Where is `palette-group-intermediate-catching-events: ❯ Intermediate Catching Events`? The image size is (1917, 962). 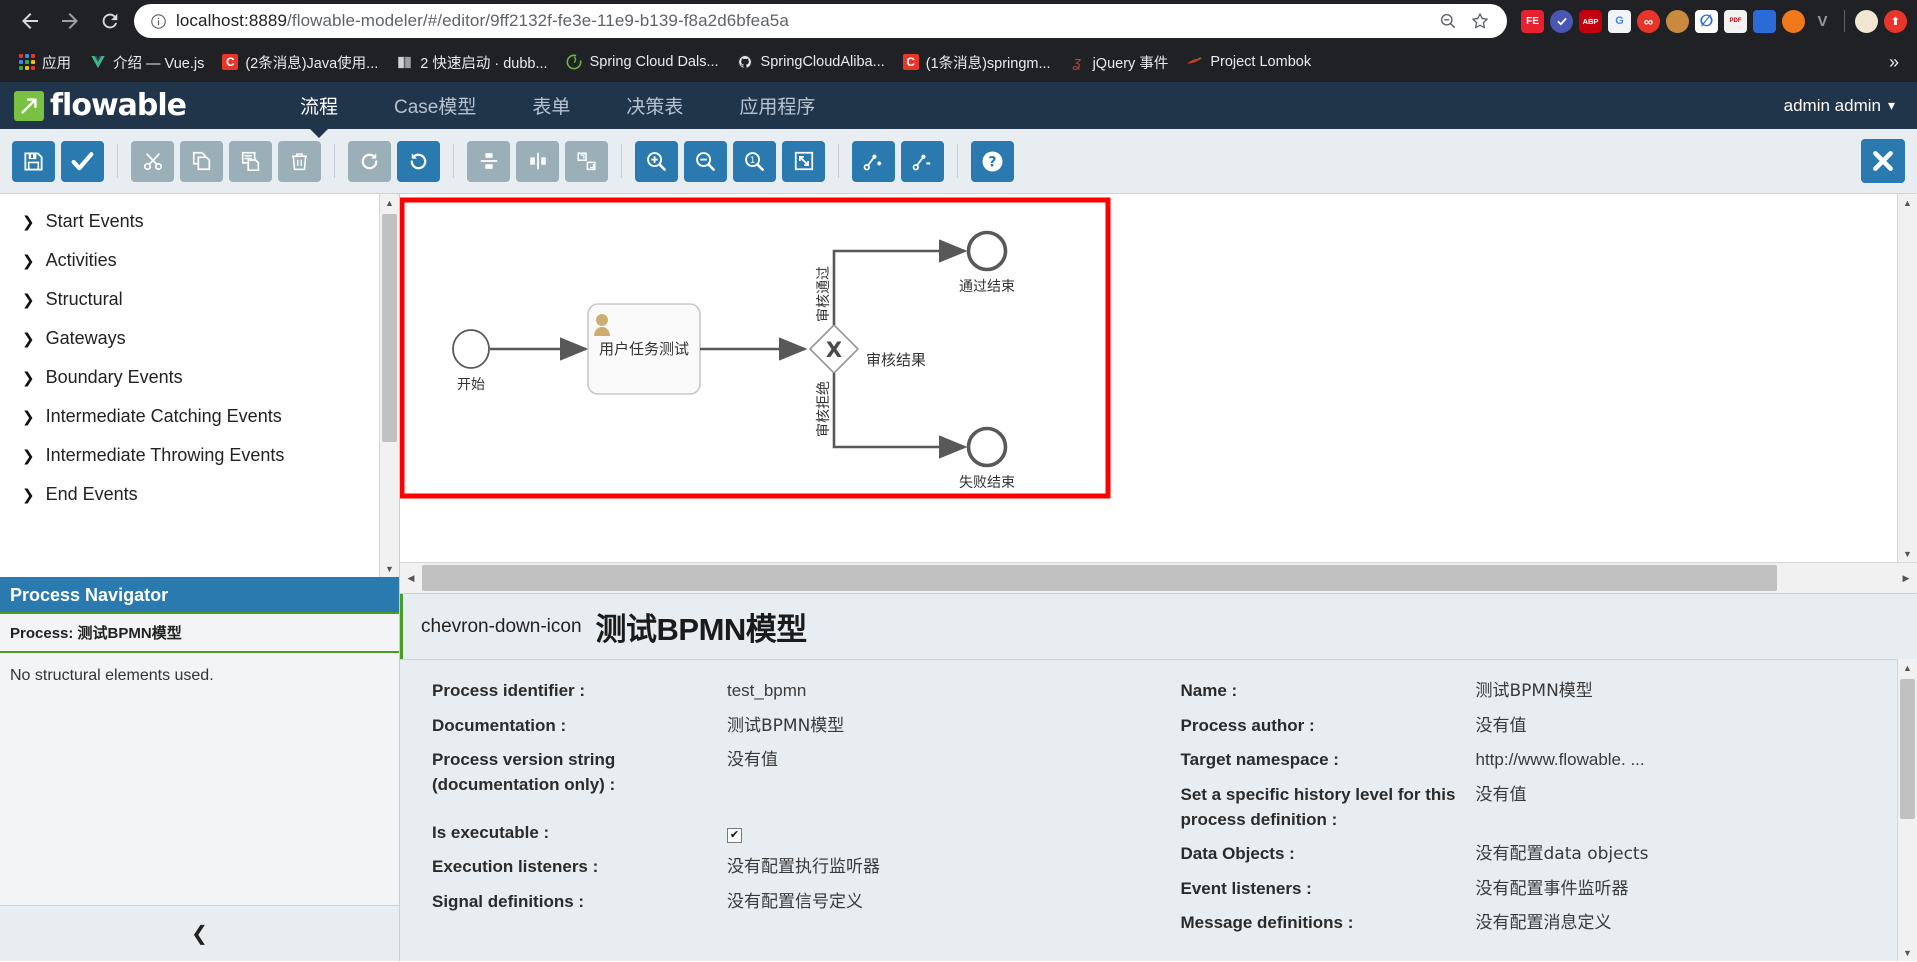
palette-group-intermediate-catching-events: ❯ Intermediate Catching Events is located at coordinates (189, 416).